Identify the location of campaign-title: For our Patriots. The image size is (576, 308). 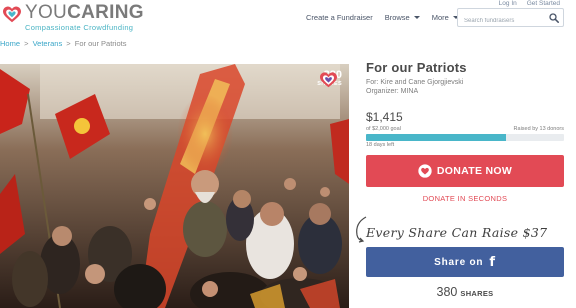
(416, 67).